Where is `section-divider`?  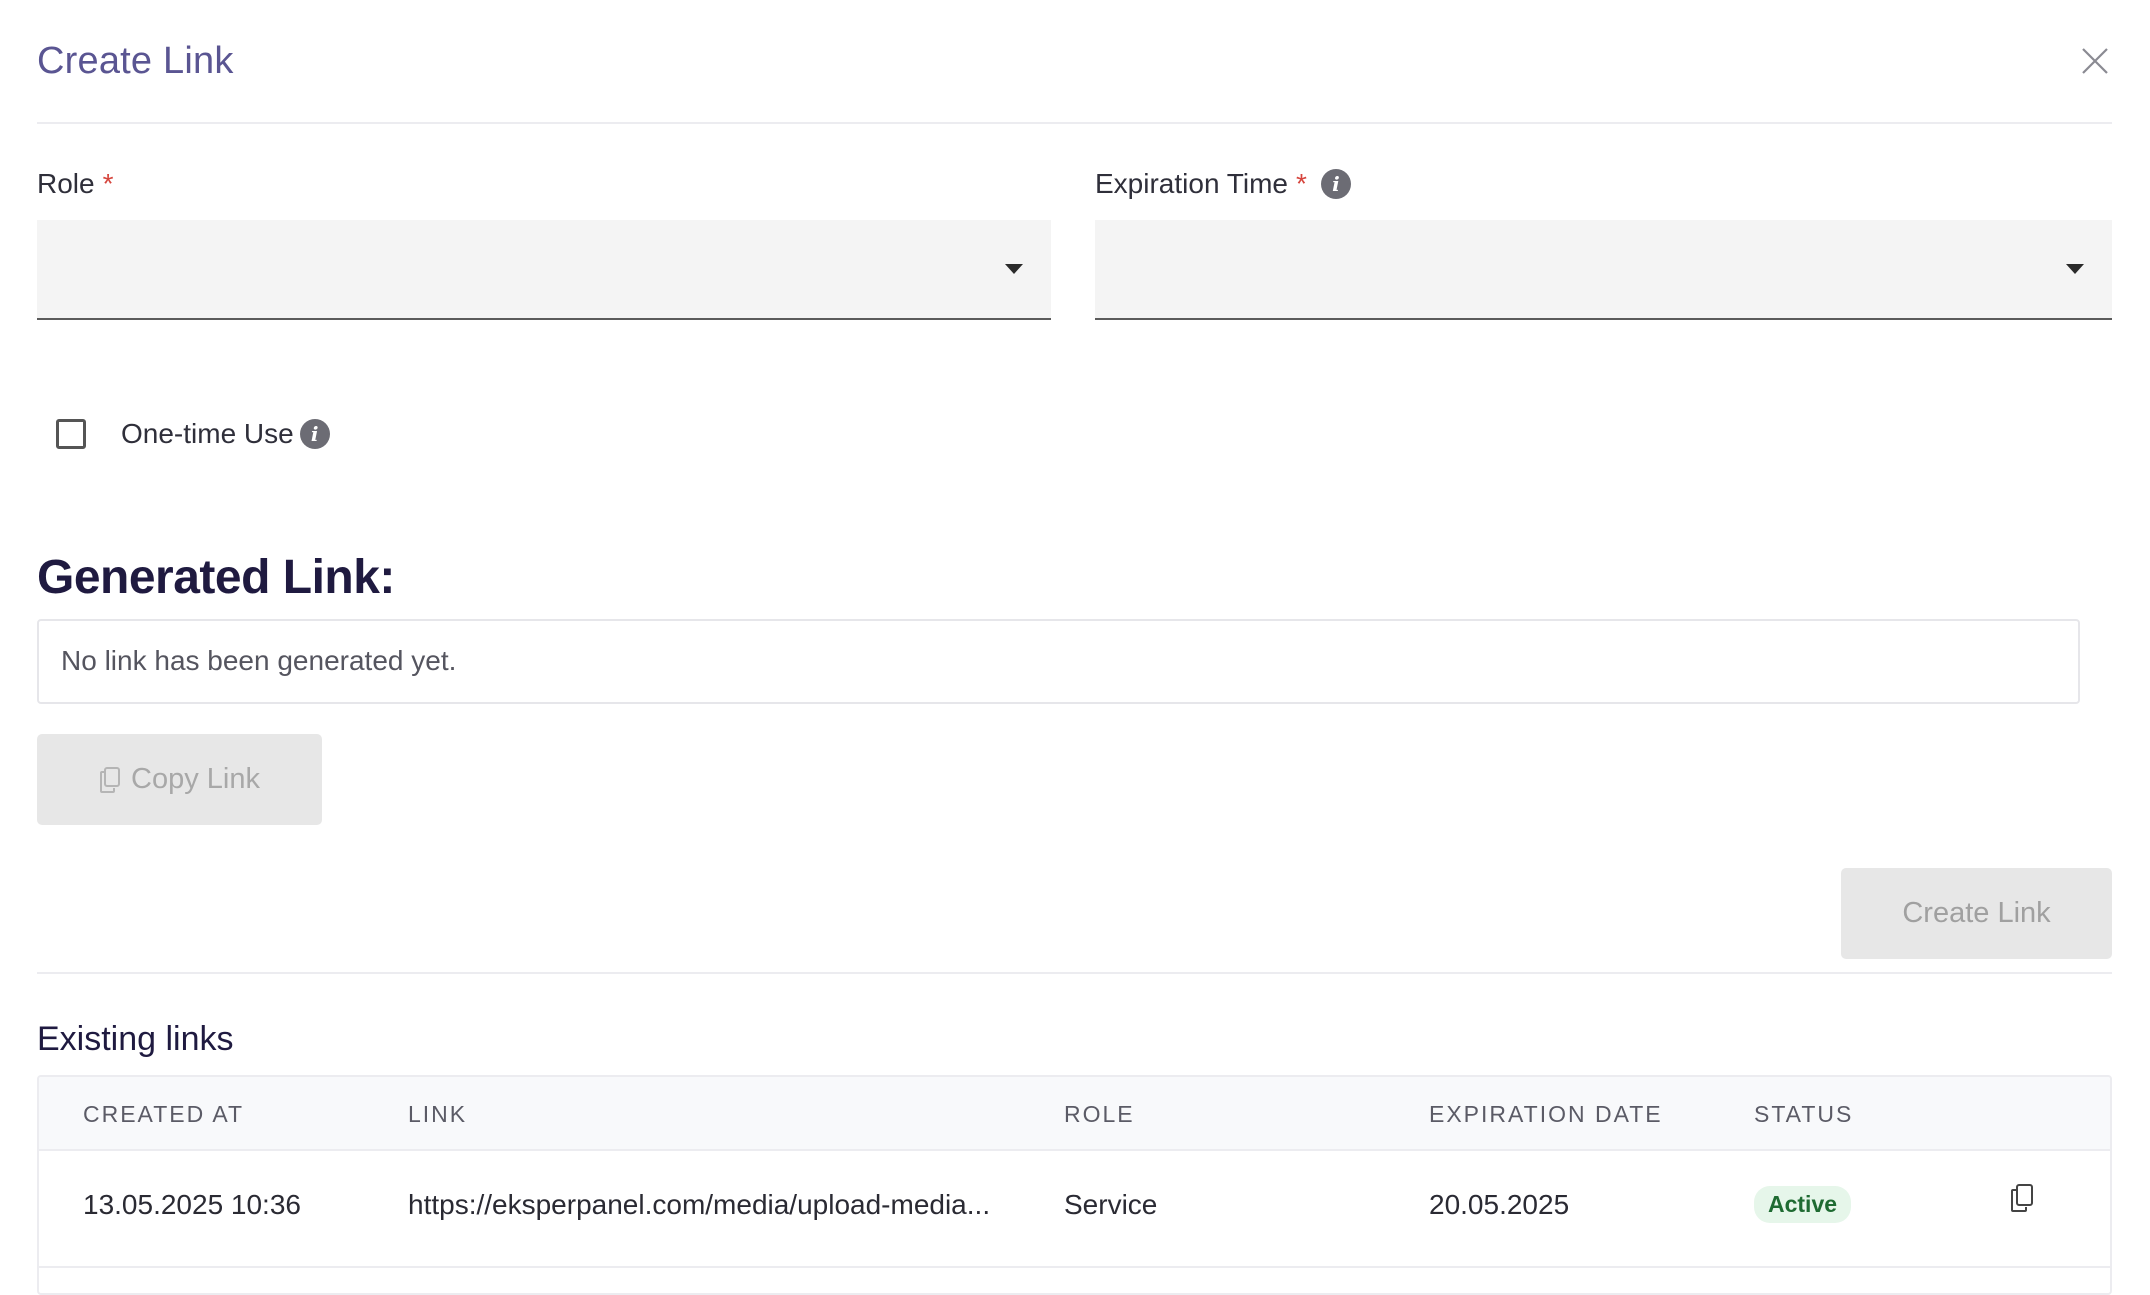
section-divider is located at coordinates (1074, 973).